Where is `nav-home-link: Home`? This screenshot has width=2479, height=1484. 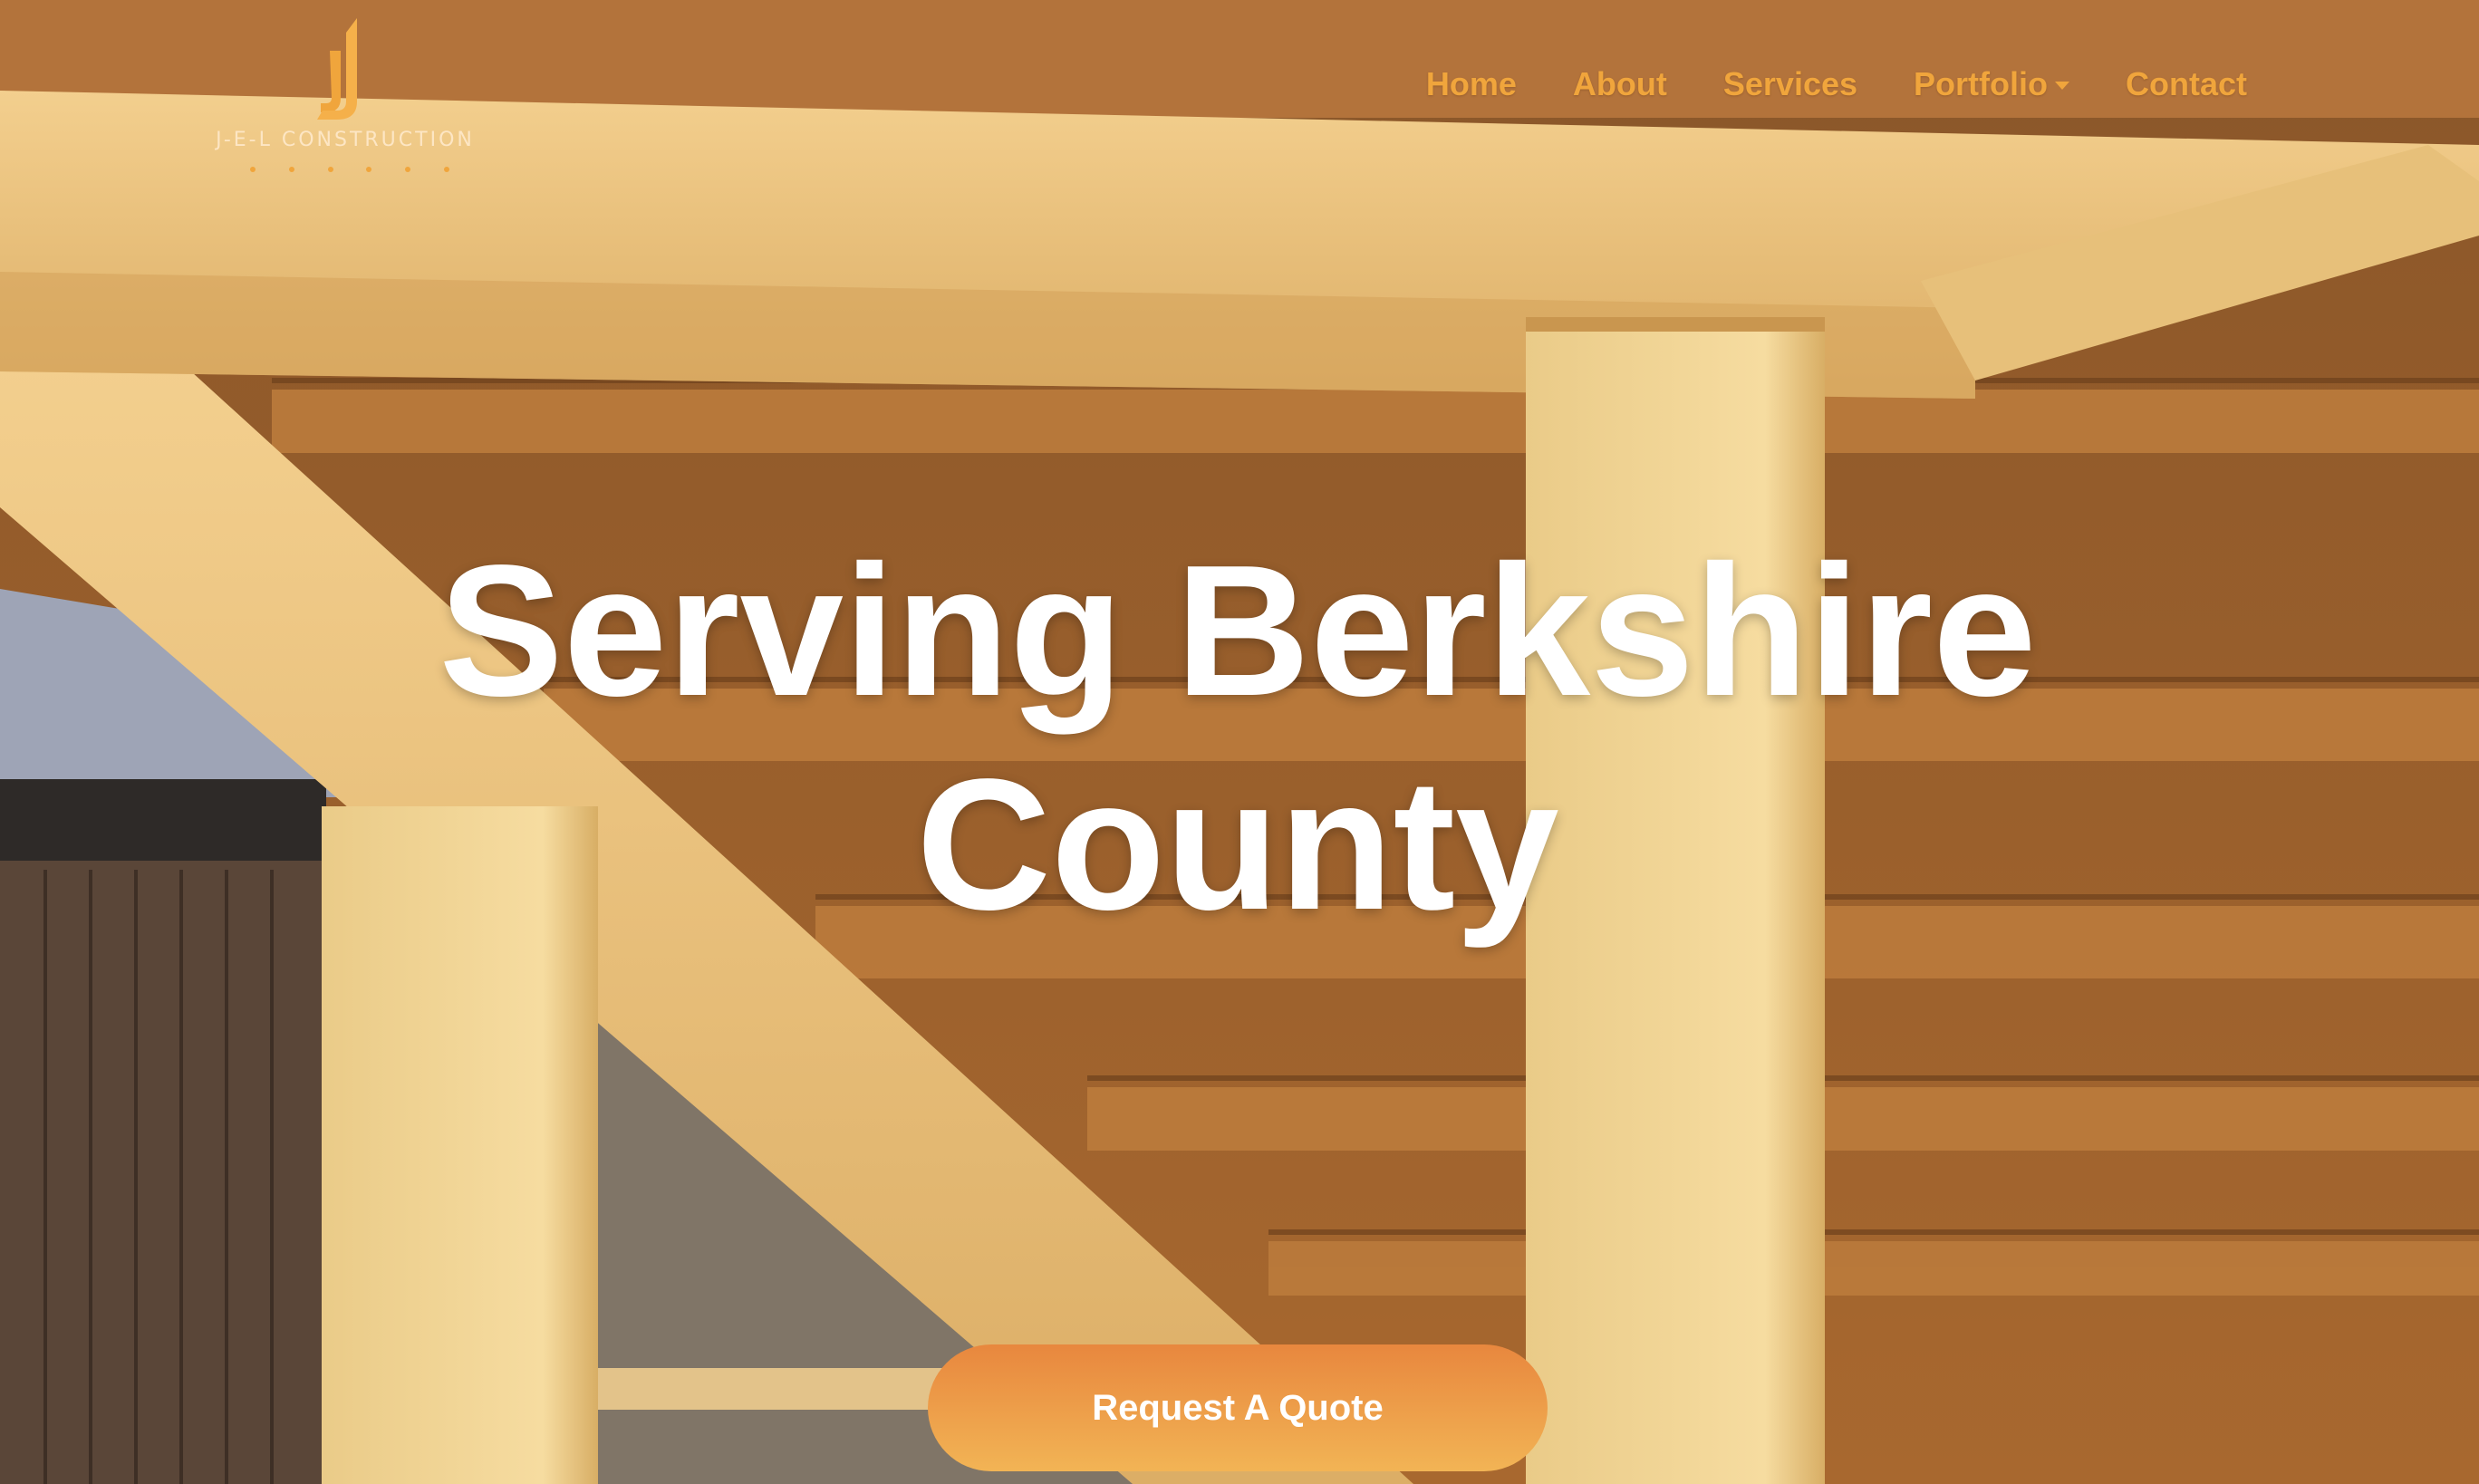
nav-home-link: Home is located at coordinates (1472, 84).